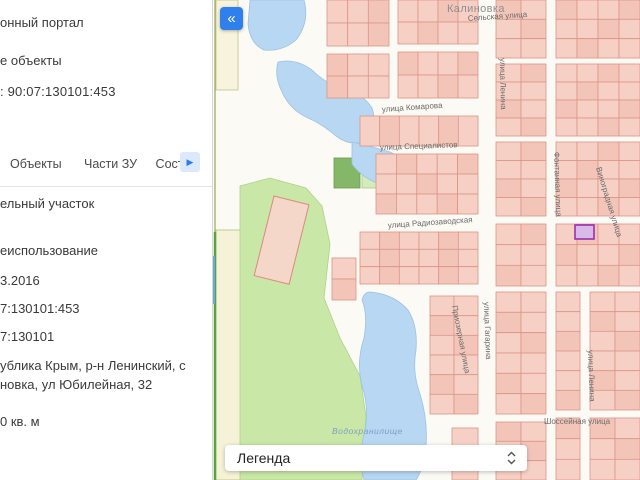 The height and width of the screenshot is (480, 640). What do you see at coordinates (584, 232) in the screenshot?
I see `selected-parcel` at bounding box center [584, 232].